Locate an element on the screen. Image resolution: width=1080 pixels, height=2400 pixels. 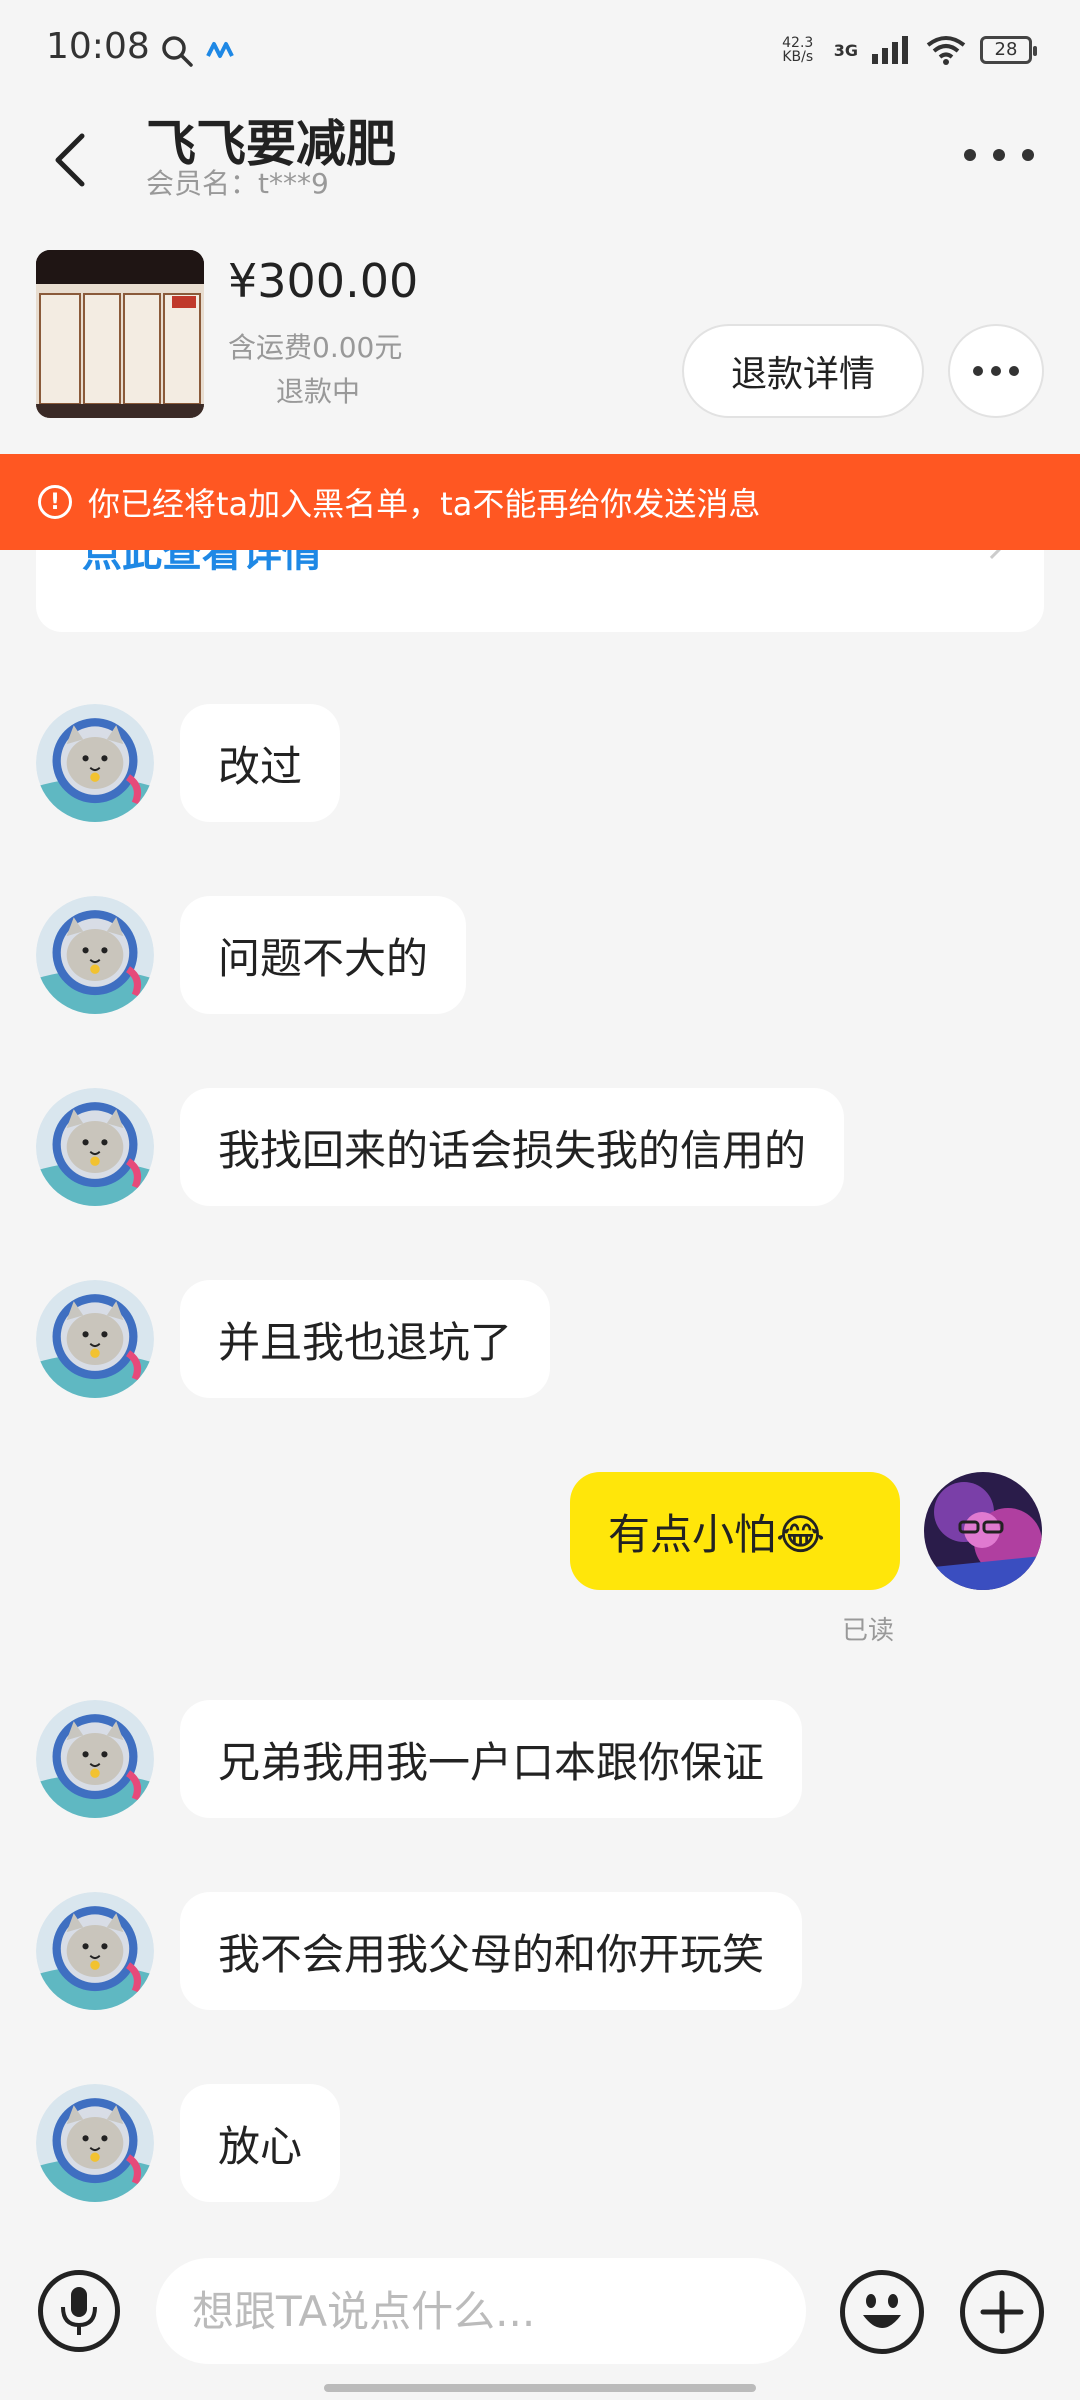
message-bubble-received: 我不会用我父母的和你开玩笑 is located at coordinates (491, 1951).